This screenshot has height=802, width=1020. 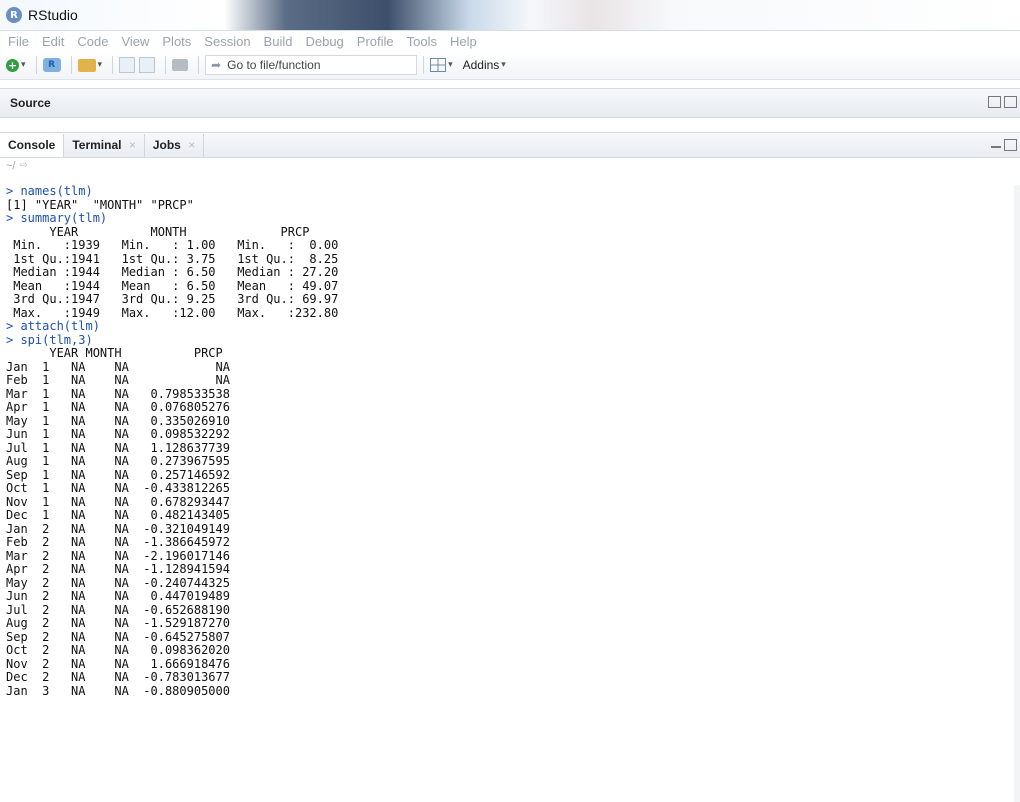 I want to click on console-scrollbar, so click(x=1017, y=493).